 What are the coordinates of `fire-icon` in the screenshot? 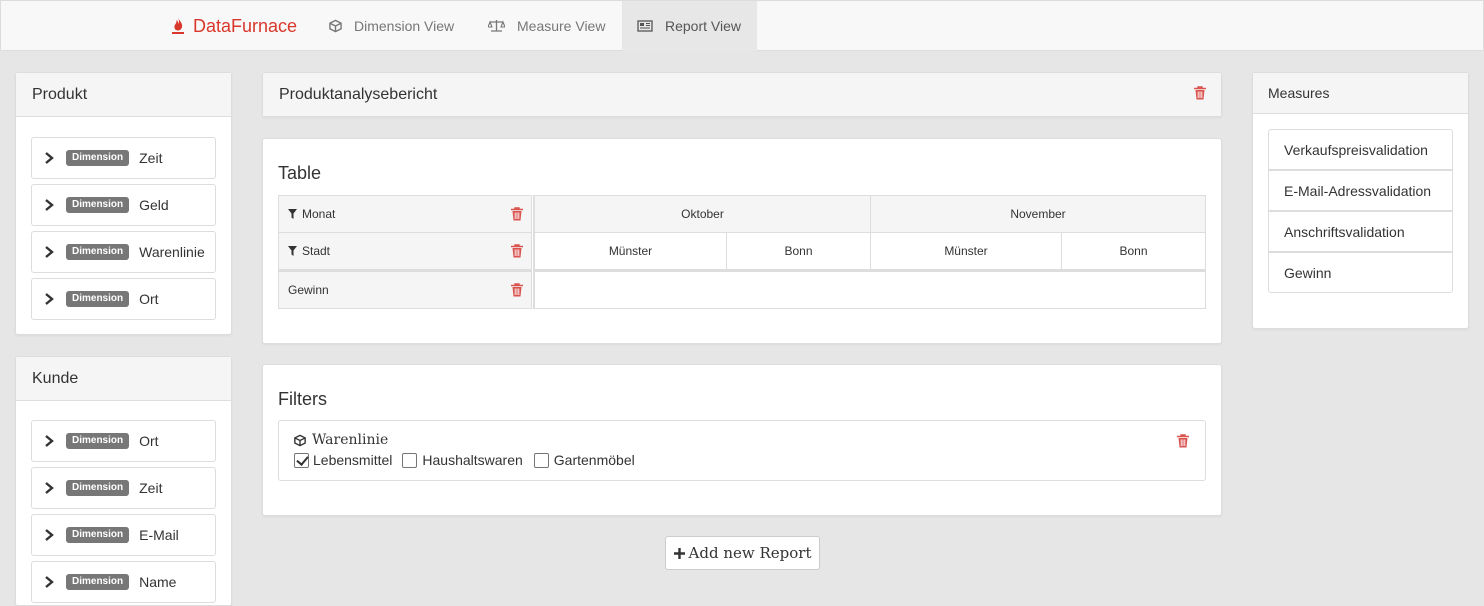 It's located at (178, 25).